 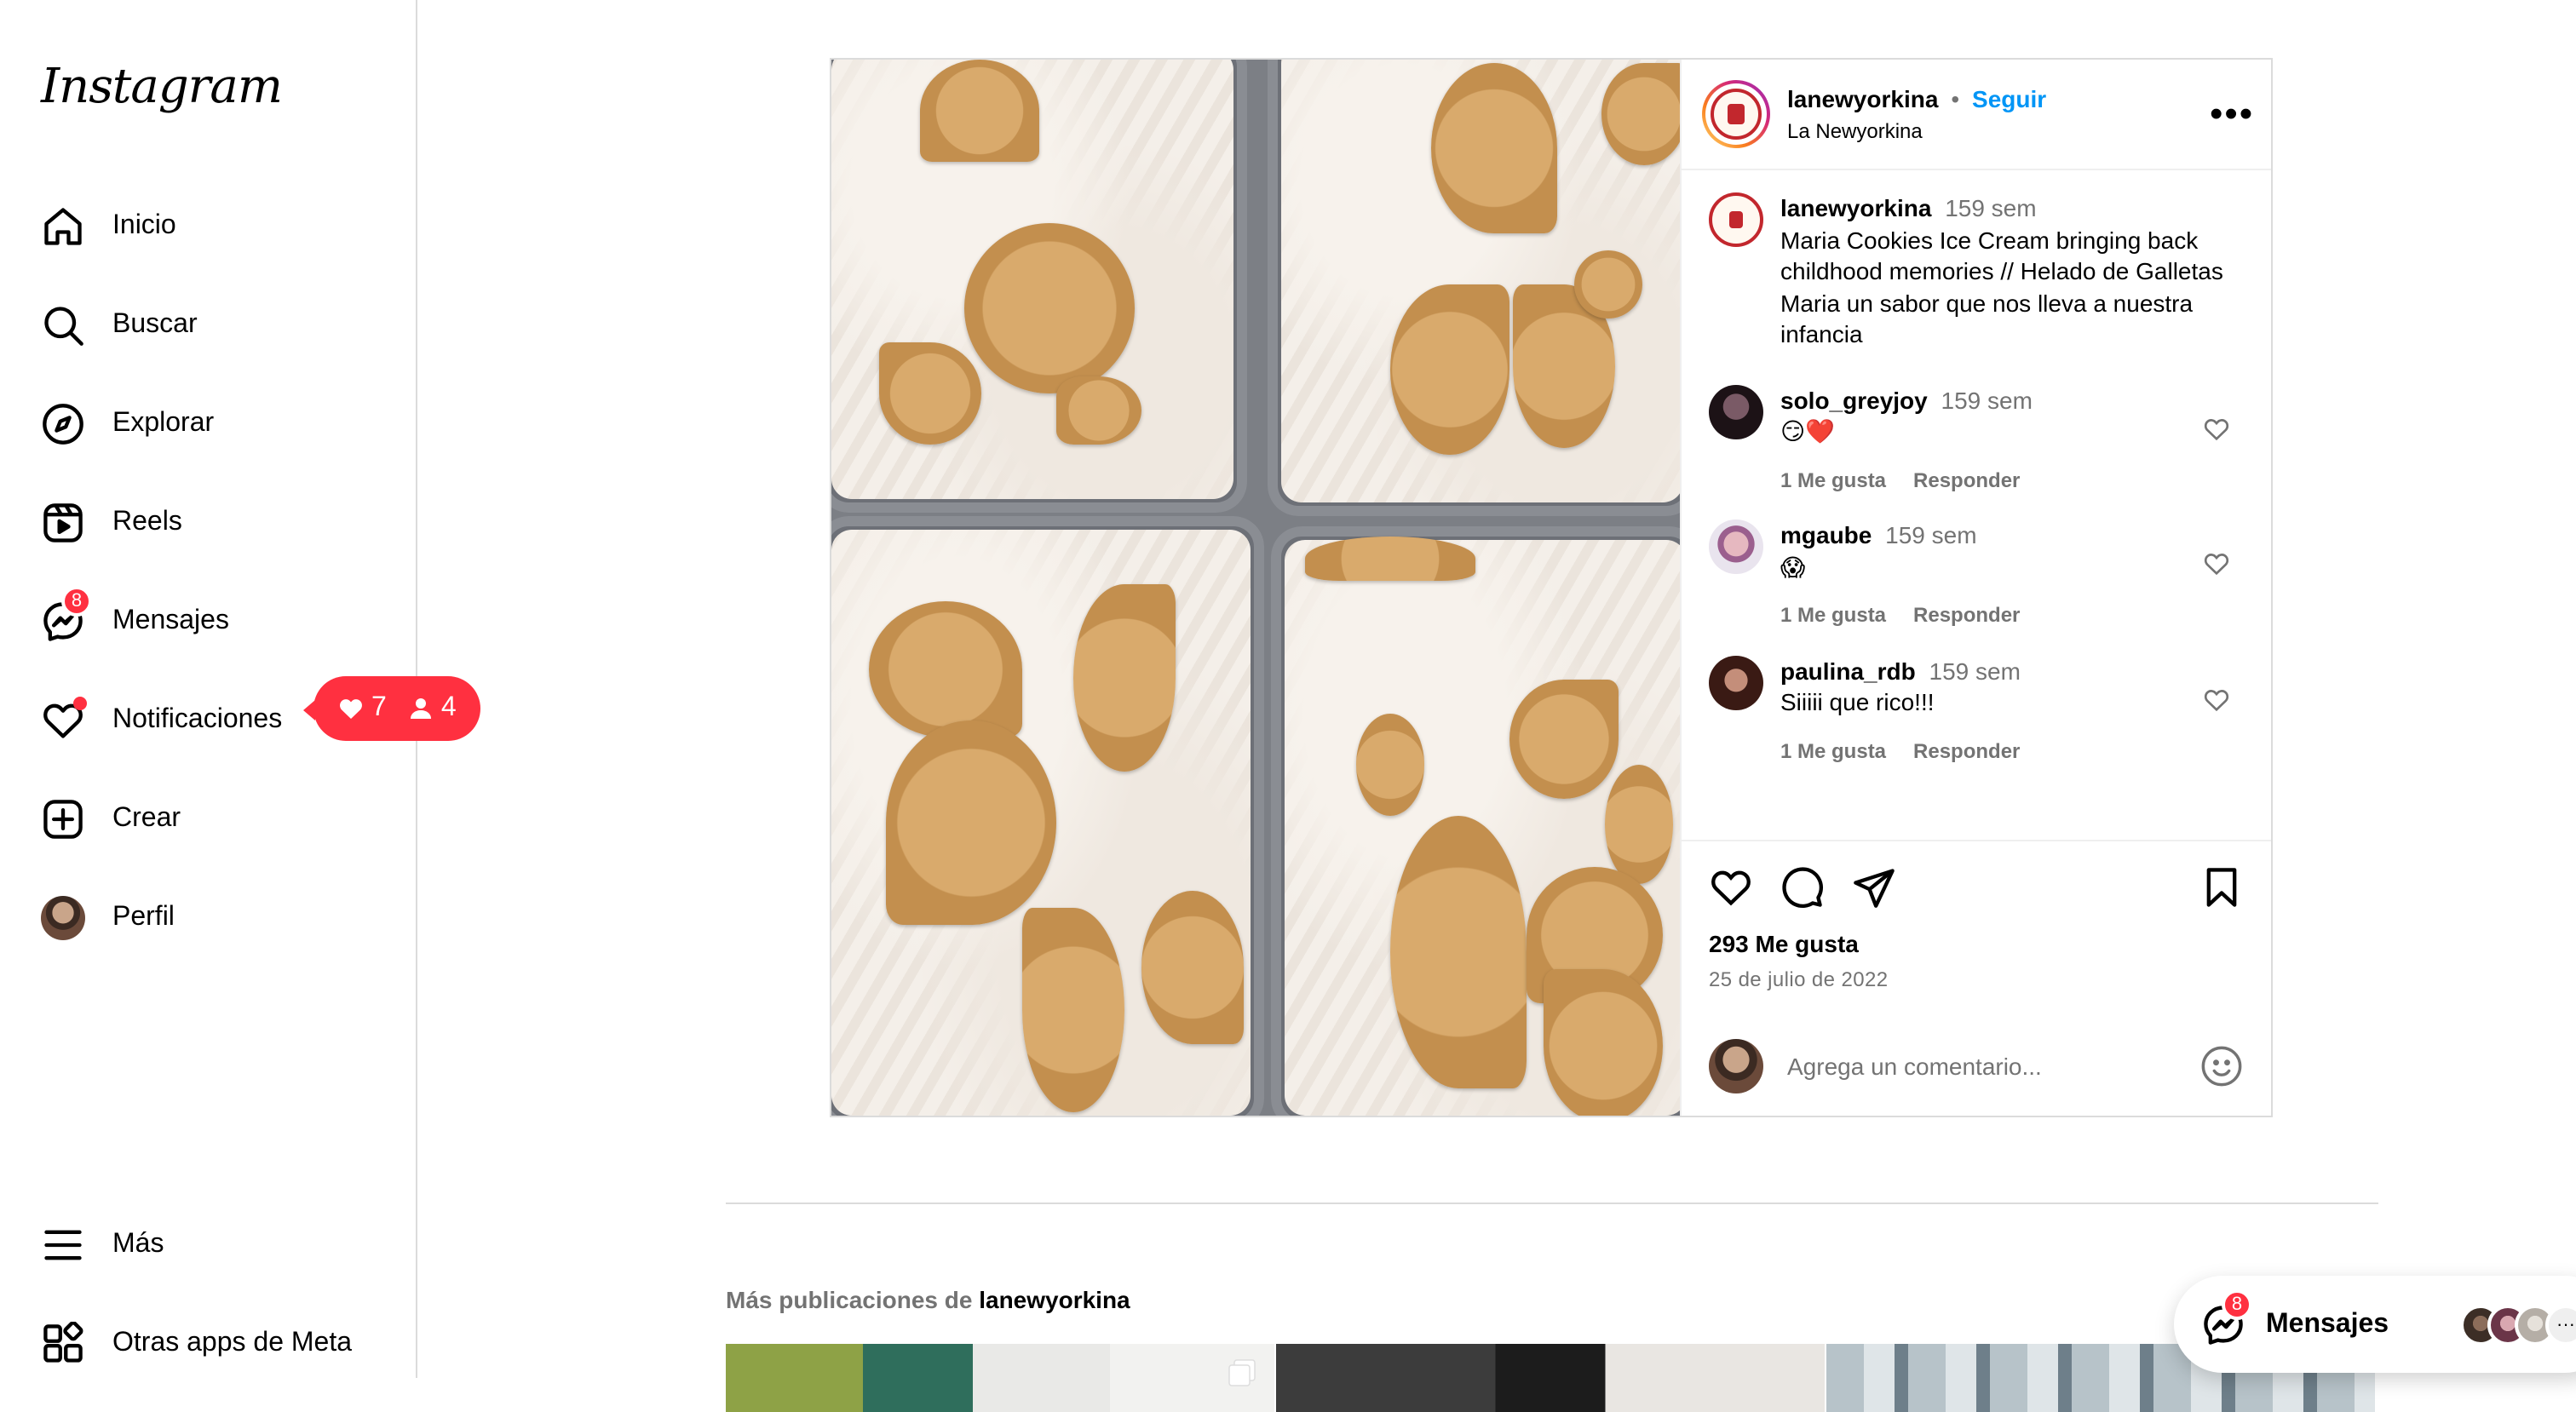 What do you see at coordinates (2222, 887) in the screenshot?
I see `bookmark-icon` at bounding box center [2222, 887].